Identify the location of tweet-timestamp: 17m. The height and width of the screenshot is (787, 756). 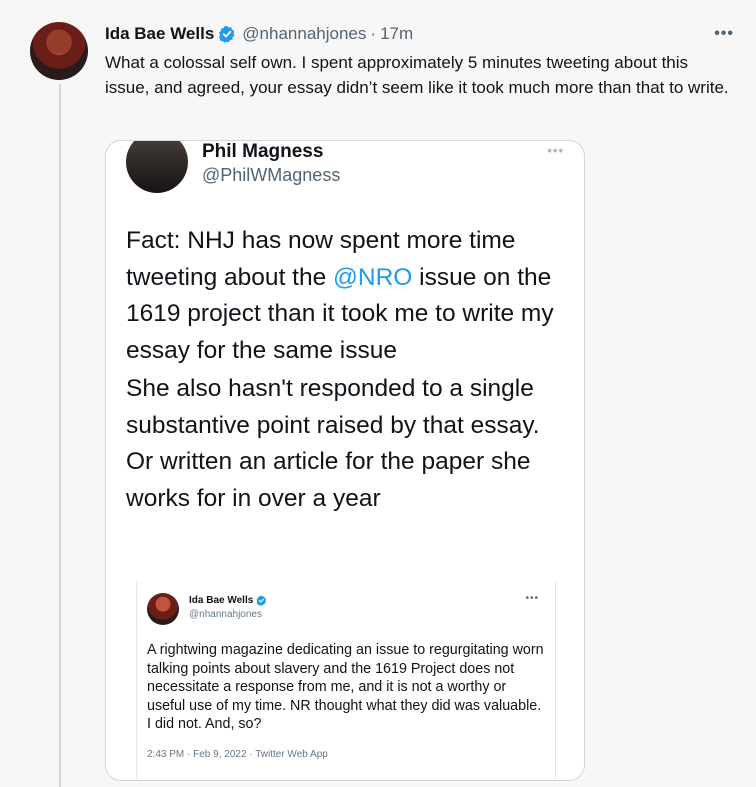
(396, 34).